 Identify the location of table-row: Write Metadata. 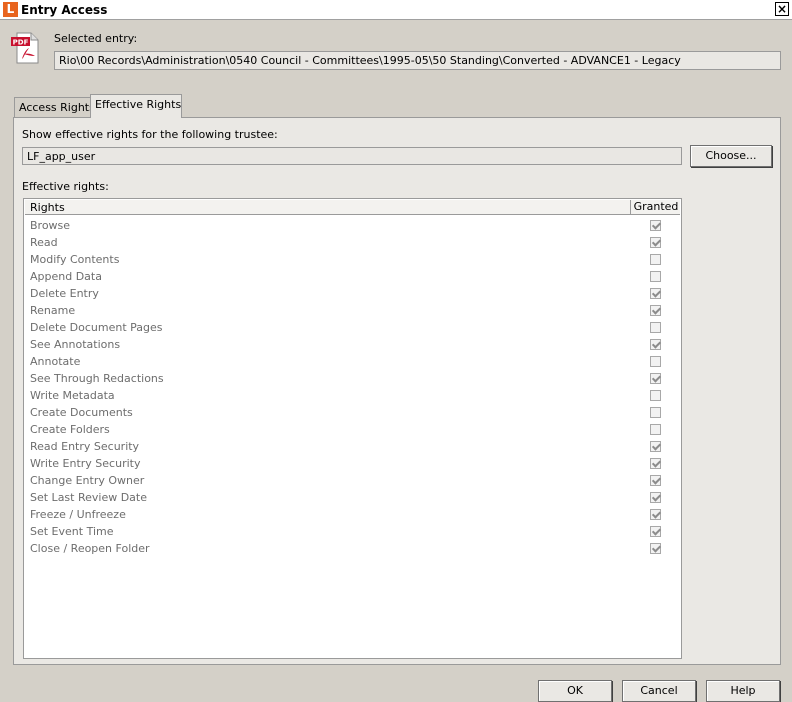
(352, 395).